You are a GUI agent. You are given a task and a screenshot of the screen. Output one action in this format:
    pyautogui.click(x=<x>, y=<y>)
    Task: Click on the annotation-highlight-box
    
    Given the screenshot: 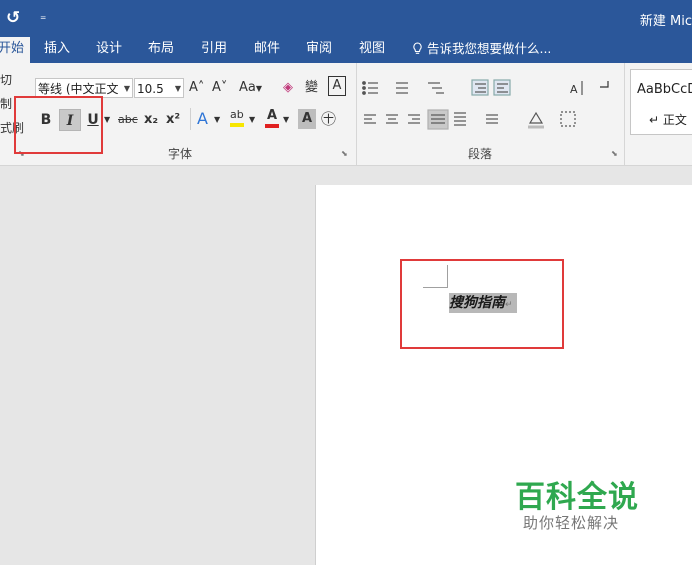 What is the action you would take?
    pyautogui.click(x=58, y=125)
    